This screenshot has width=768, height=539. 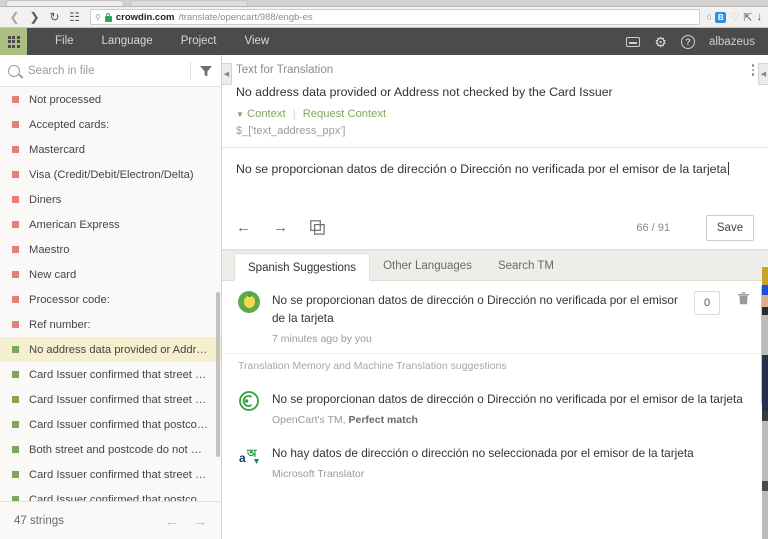 I want to click on menu-item-language: Language, so click(x=127, y=41).